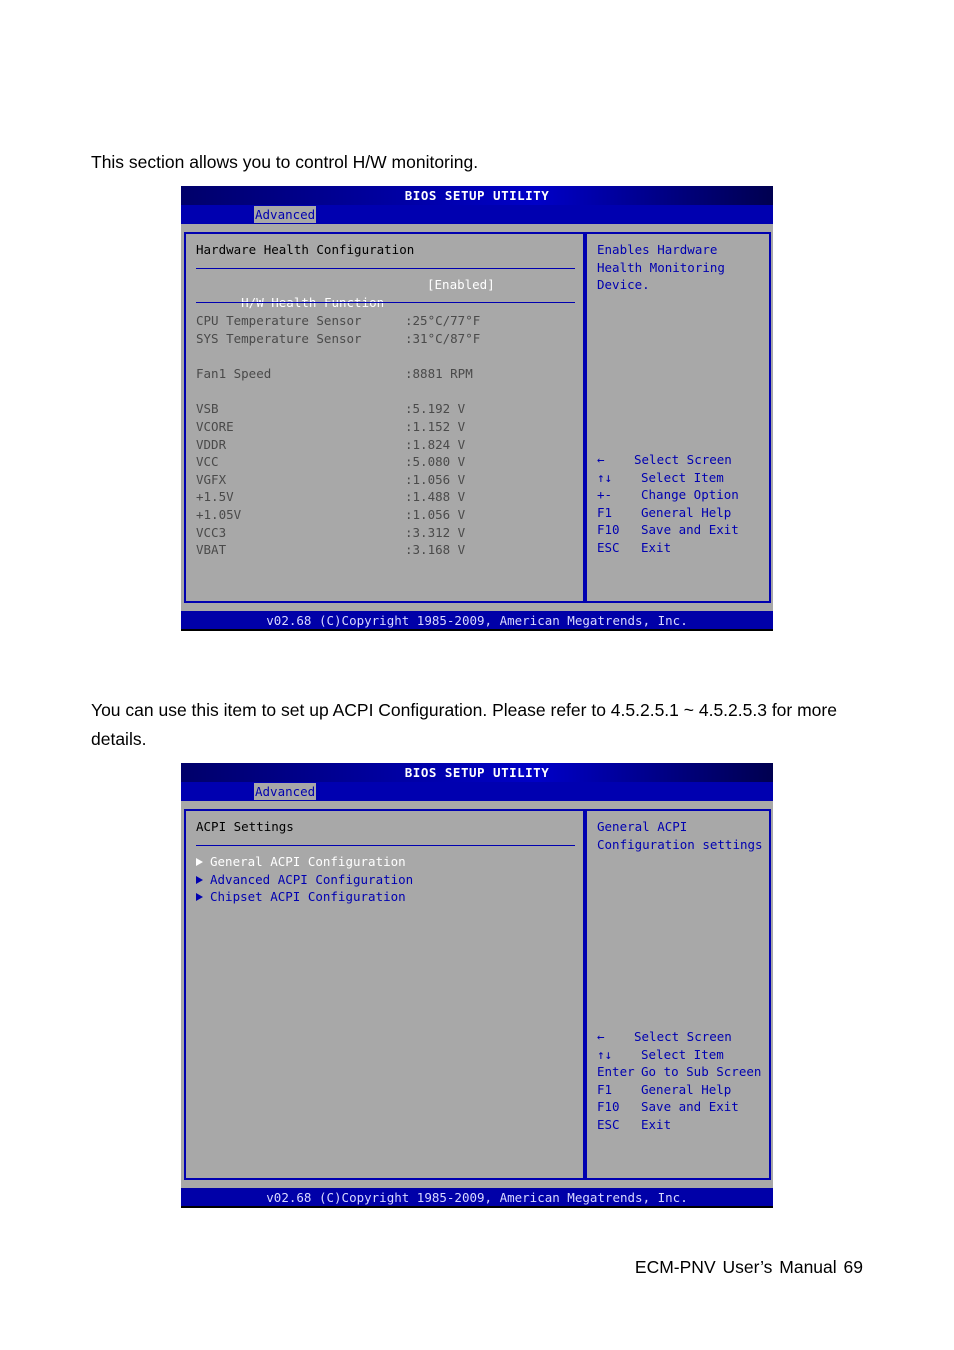  Describe the element at coordinates (385, 339) in the screenshot. I see `sensor-row: SYS Temperature Sensor :31°C/87°F` at that location.